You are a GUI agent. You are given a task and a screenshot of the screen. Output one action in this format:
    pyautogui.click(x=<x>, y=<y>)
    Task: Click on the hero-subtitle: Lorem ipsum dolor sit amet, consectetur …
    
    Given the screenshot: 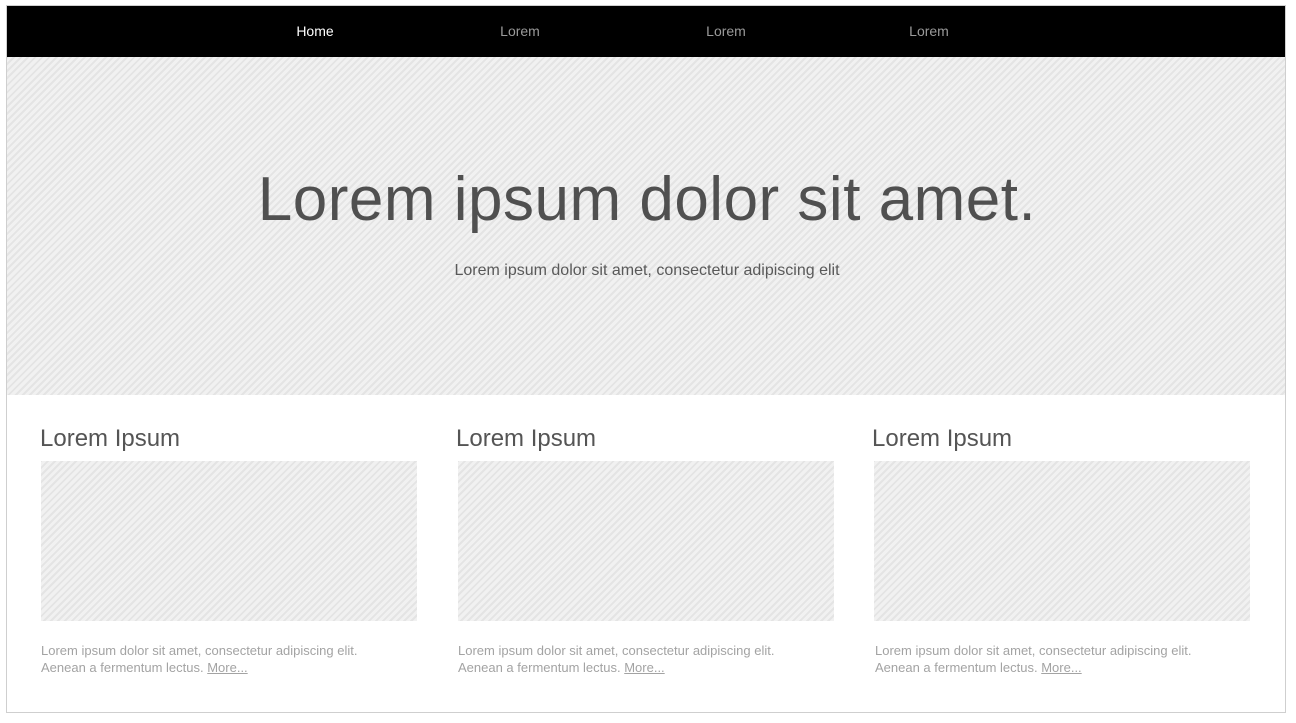 What is the action you would take?
    pyautogui.click(x=647, y=270)
    